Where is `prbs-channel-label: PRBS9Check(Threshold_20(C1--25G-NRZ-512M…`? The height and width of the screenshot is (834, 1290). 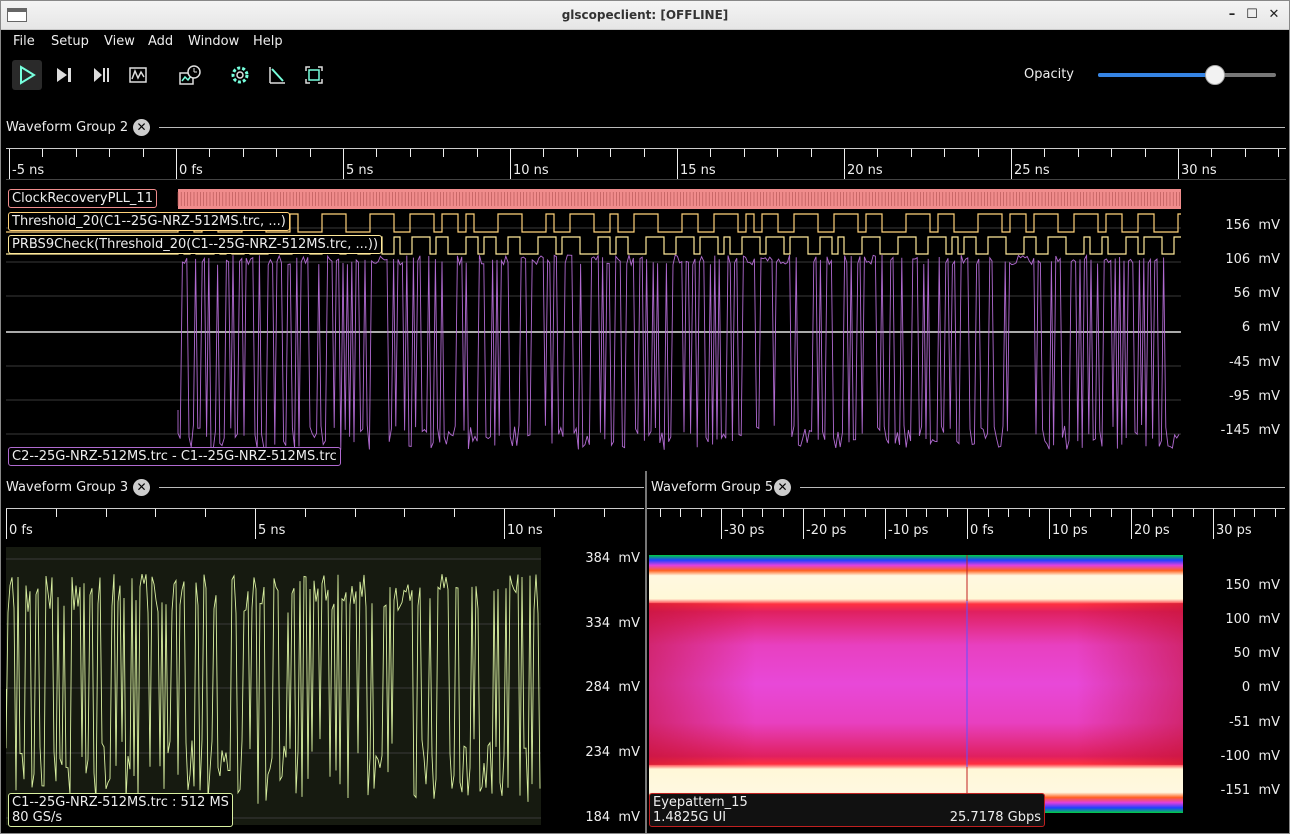 prbs-channel-label: PRBS9Check(Threshold_20(C1--25G-NRZ-512M… is located at coordinates (195, 244).